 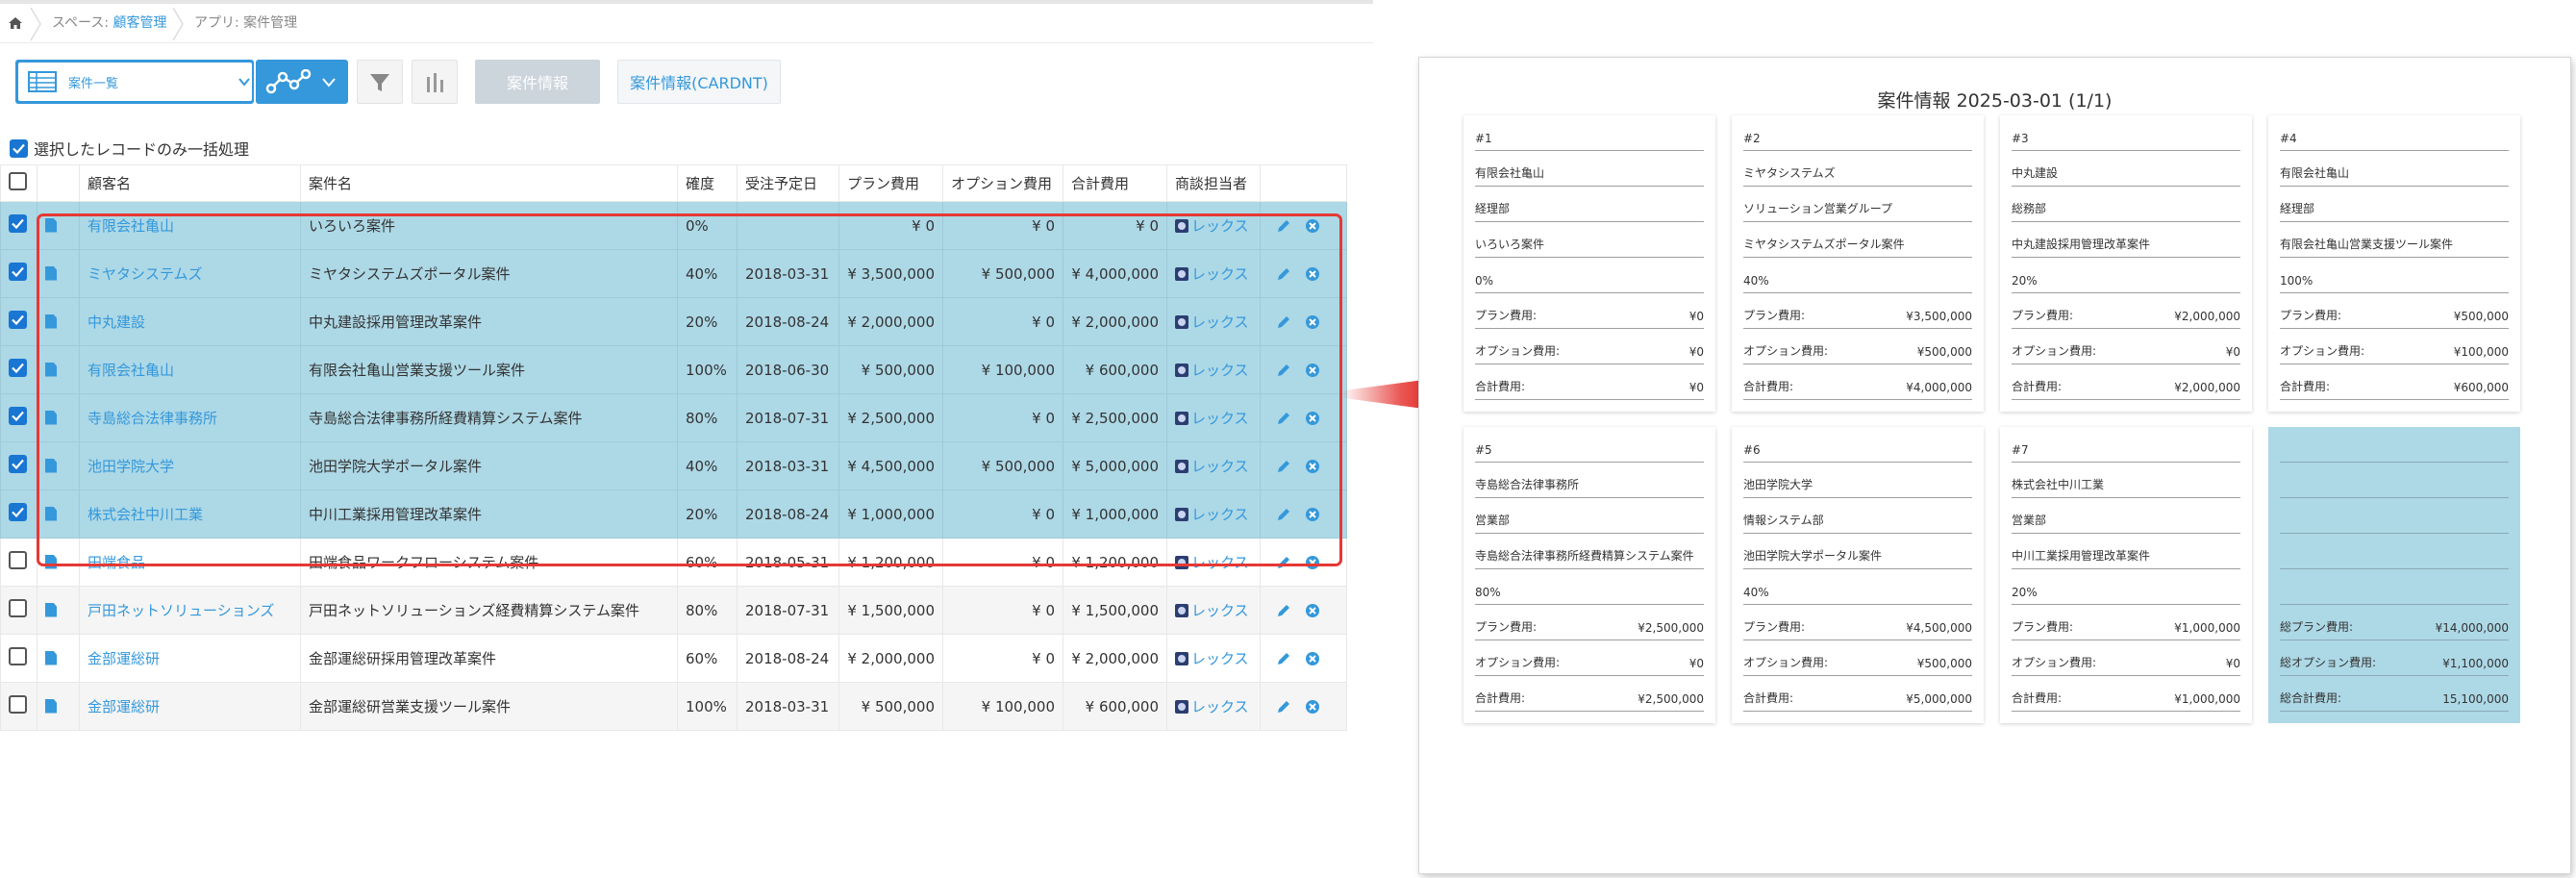 What do you see at coordinates (129, 149) in the screenshot?
I see `bulk-select-option: 選択したレコードのみ一括処理` at bounding box center [129, 149].